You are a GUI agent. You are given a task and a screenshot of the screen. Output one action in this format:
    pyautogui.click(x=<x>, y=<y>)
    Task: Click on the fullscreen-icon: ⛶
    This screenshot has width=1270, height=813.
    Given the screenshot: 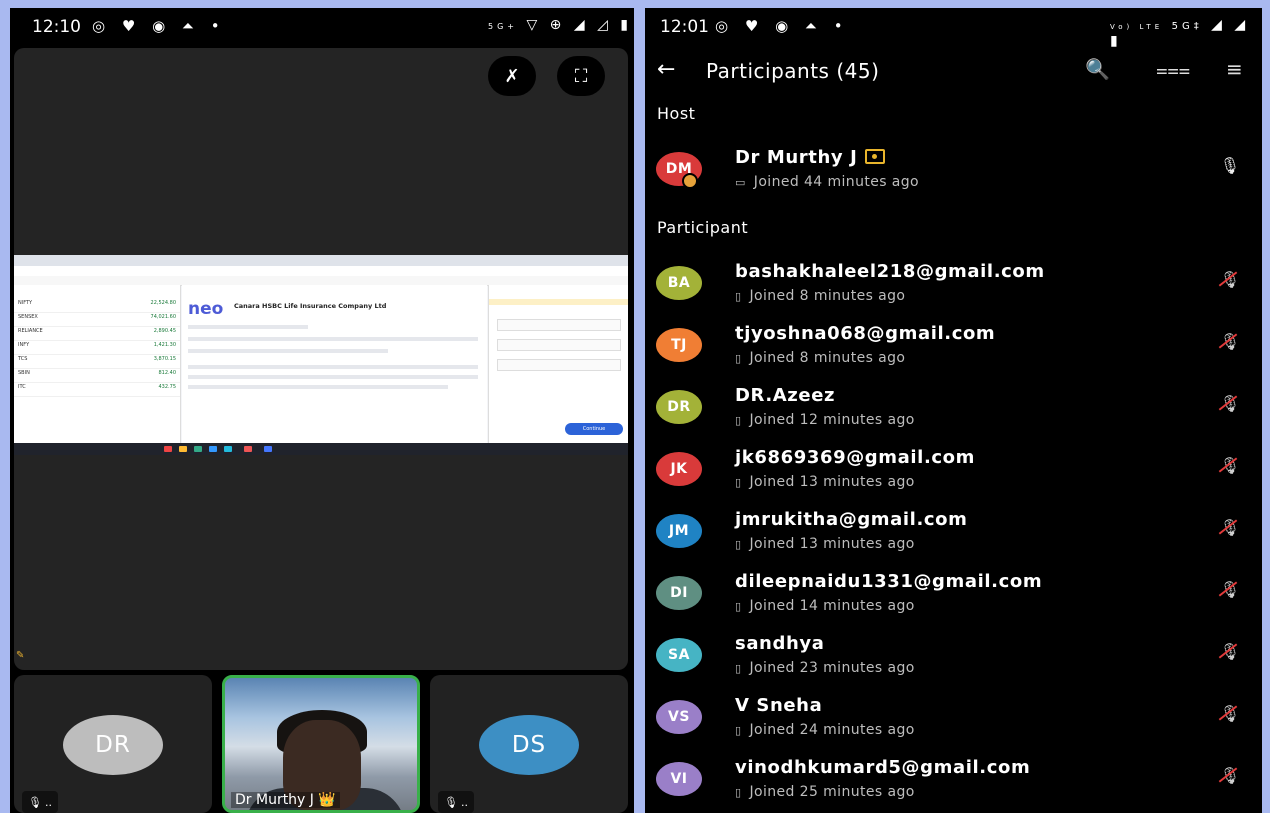 What is the action you would take?
    pyautogui.click(x=581, y=76)
    